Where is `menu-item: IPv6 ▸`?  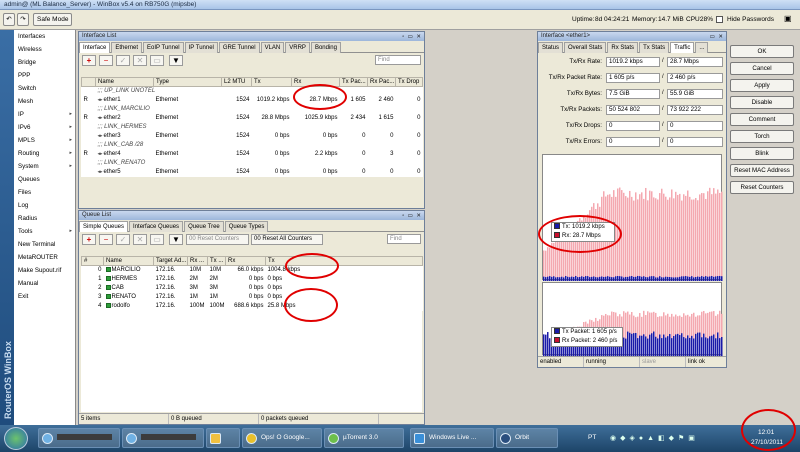 menu-item: IPv6 ▸ is located at coordinates (44, 127).